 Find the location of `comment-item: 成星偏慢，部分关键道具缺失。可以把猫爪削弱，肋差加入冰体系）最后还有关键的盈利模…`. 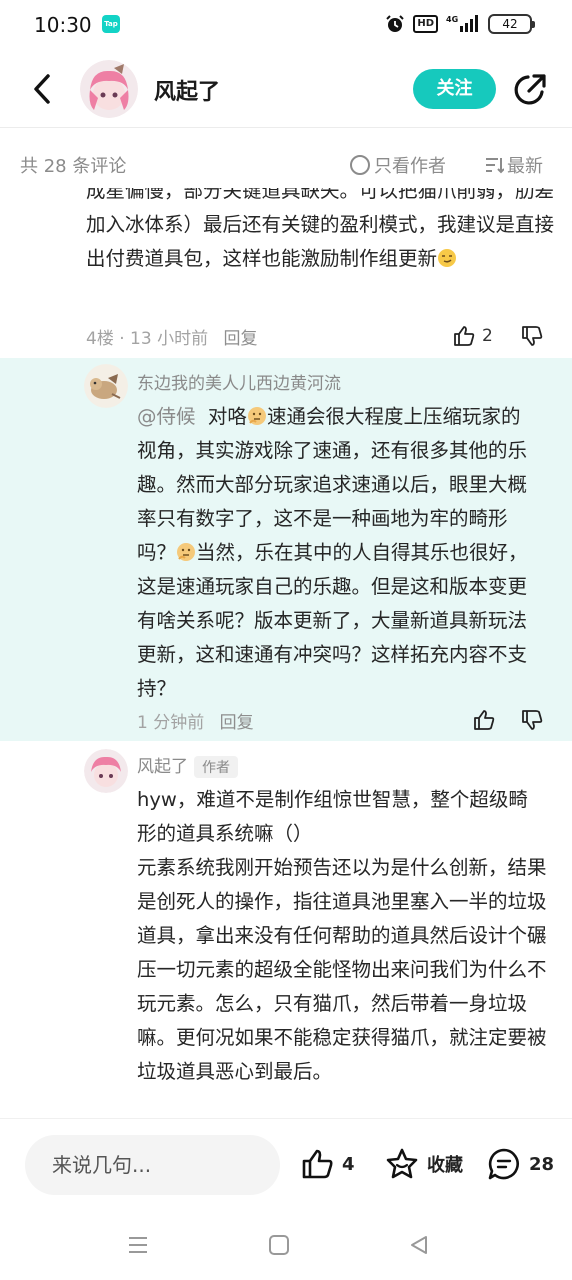

comment-item: 成星偏慢，部分关键道具缺失。可以把猫爪削弱，肋差加入冰体系）最后还有关键的盈利模… is located at coordinates (286, 273).